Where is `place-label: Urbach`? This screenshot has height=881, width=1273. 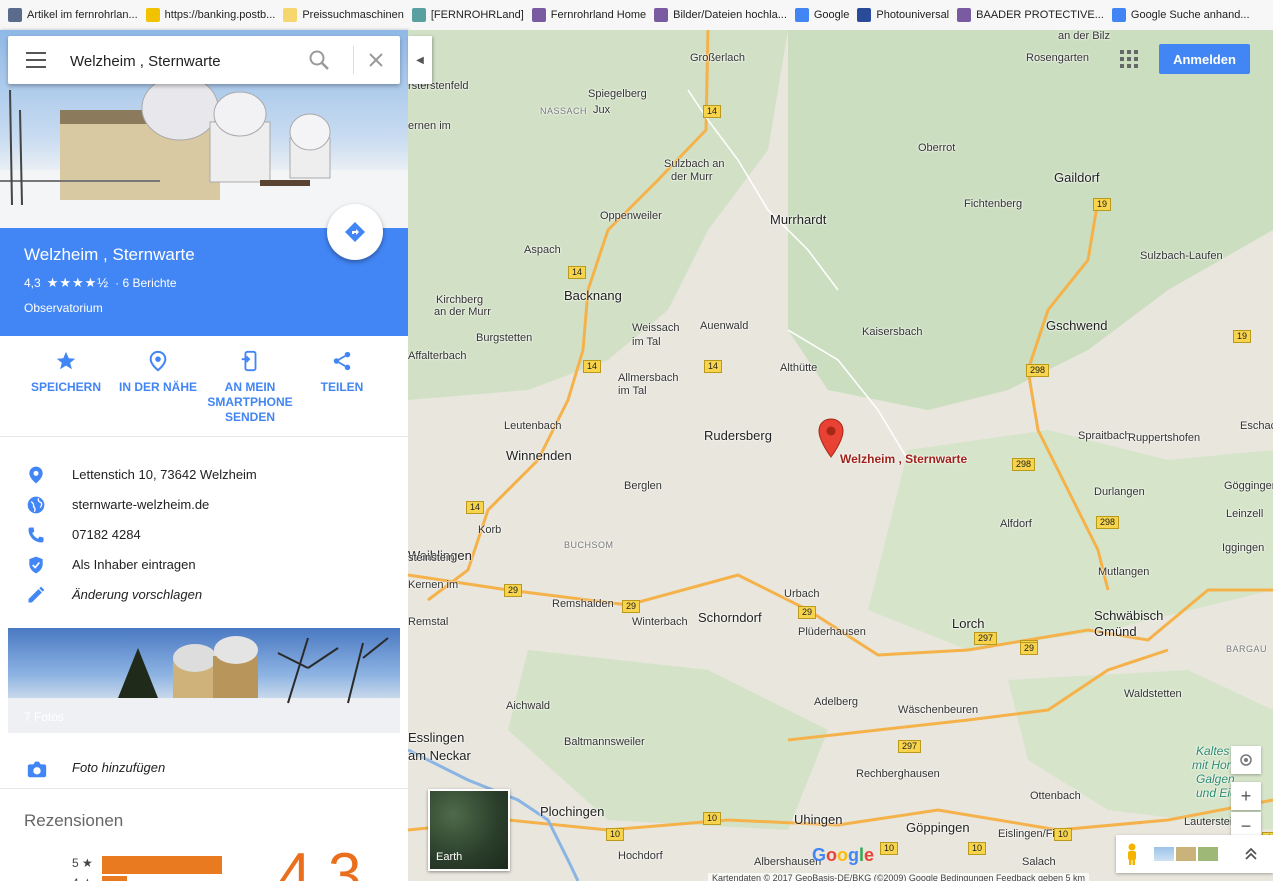 place-label: Urbach is located at coordinates (802, 594).